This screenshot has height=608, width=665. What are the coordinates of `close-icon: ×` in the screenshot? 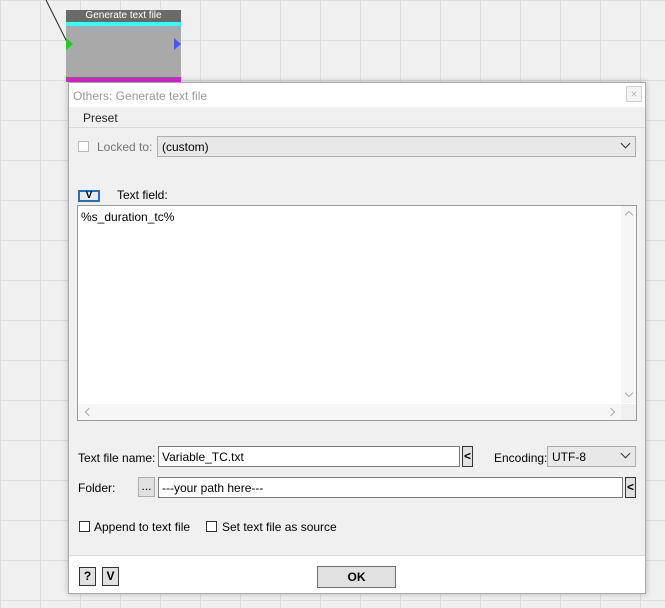 It's located at (634, 94).